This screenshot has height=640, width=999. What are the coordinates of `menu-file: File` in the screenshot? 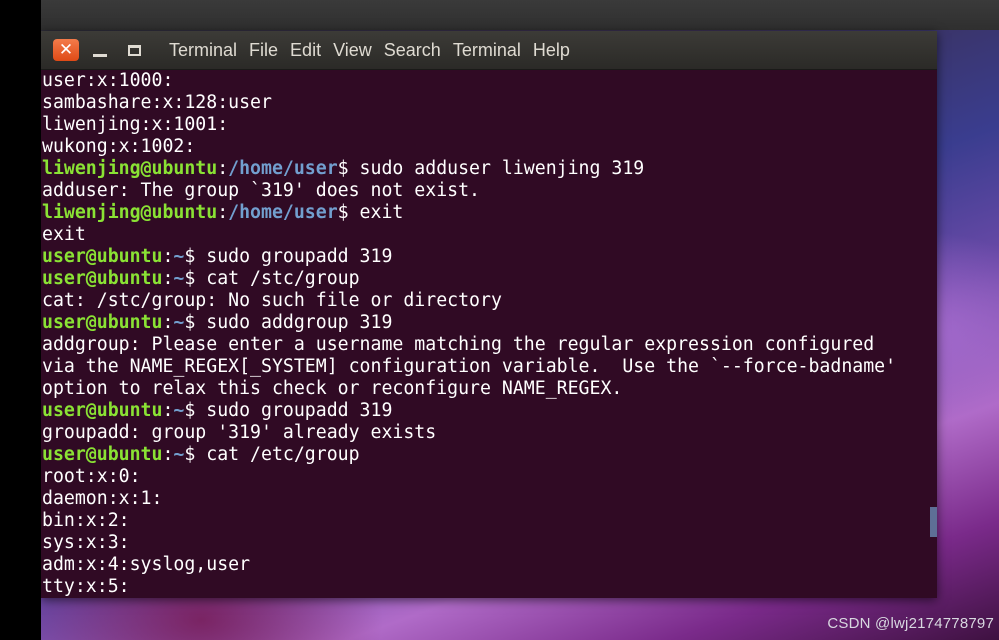 It's located at (263, 50).